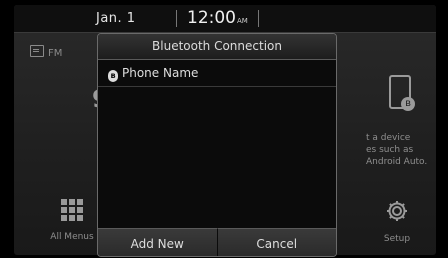  Describe the element at coordinates (116, 18) in the screenshot. I see `date: Jan. 1` at that location.